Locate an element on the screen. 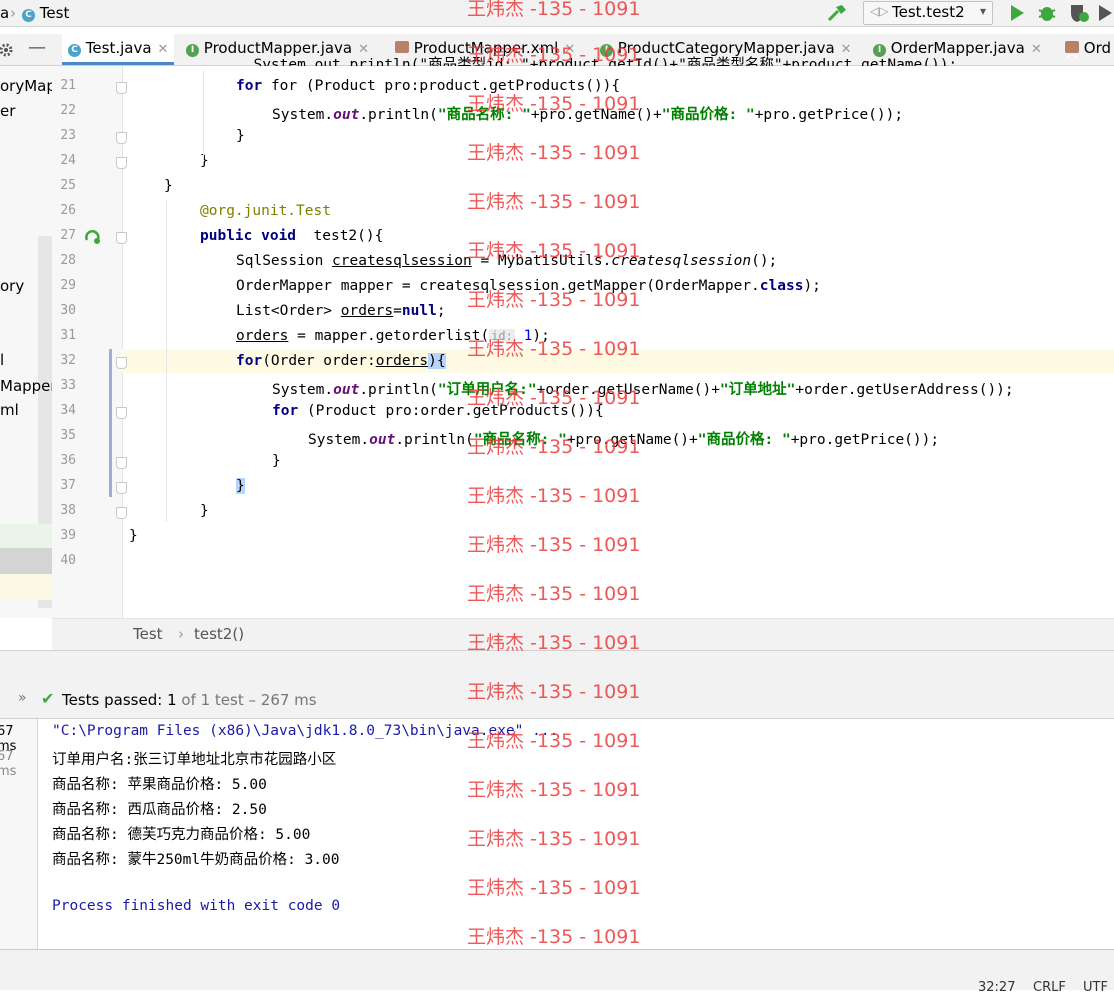 Image resolution: width=1114 pixels, height=995 pixels. line-number: 38 is located at coordinates (68, 510).